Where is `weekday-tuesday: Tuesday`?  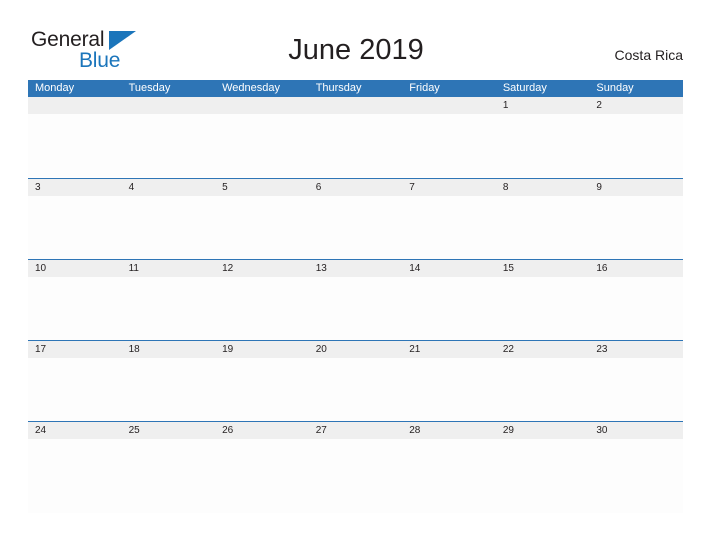
weekday-tuesday: Tuesday is located at coordinates (149, 88).